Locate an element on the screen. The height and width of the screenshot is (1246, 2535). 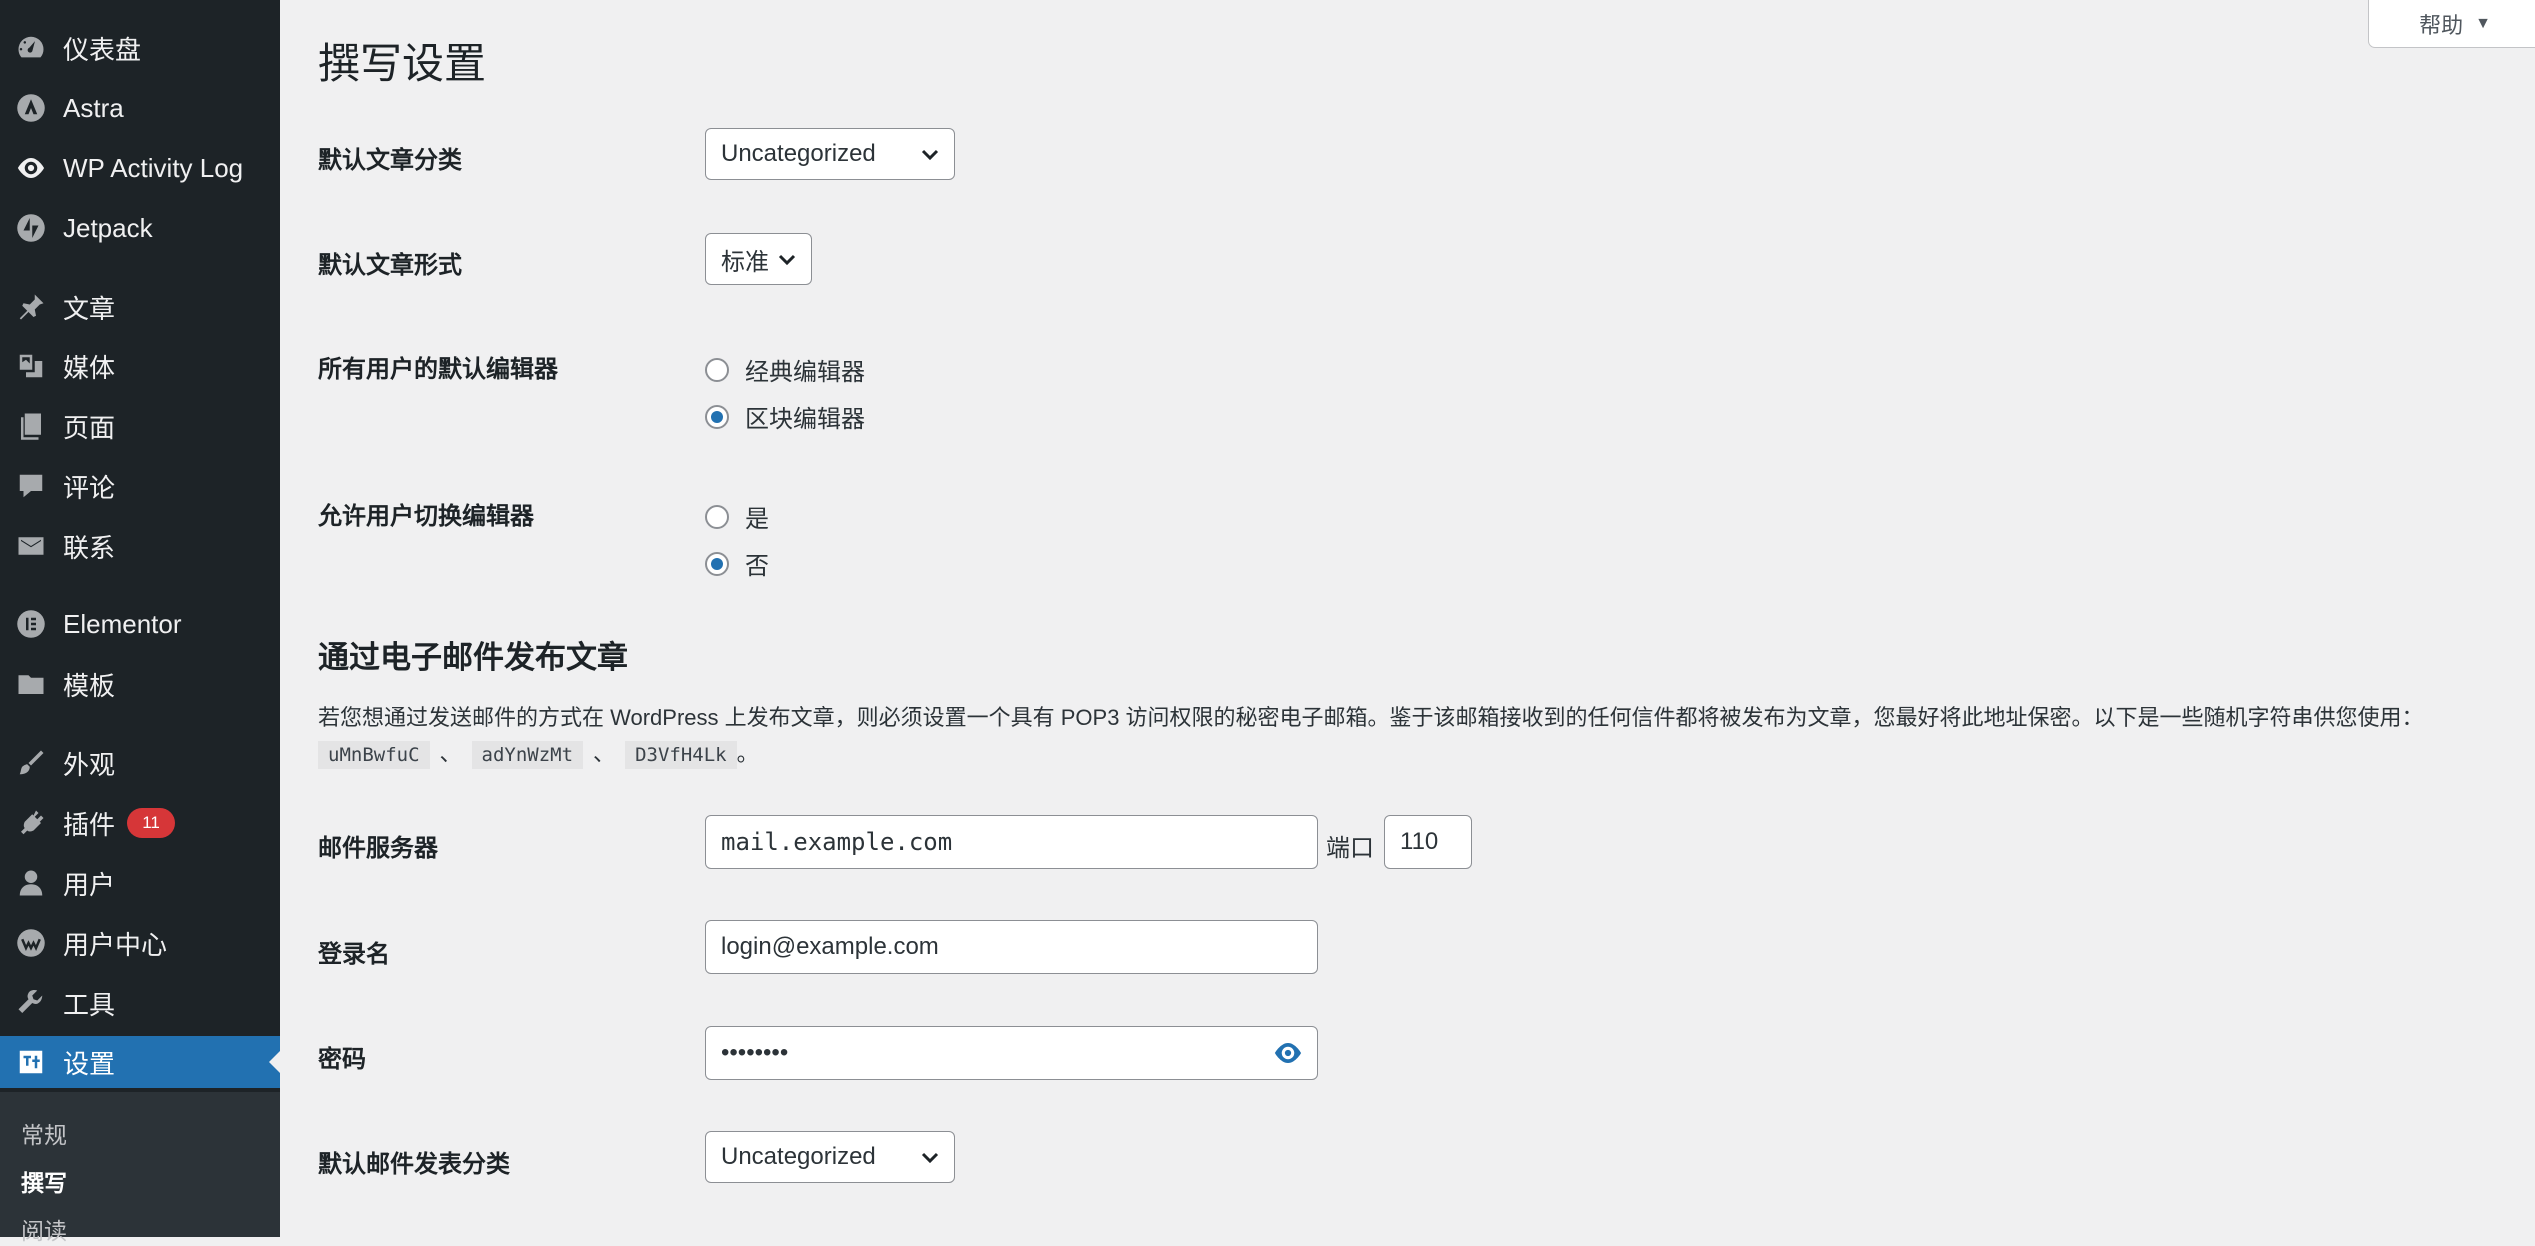
sidebar-item-jetpack: Jetpack is located at coordinates (140, 228).